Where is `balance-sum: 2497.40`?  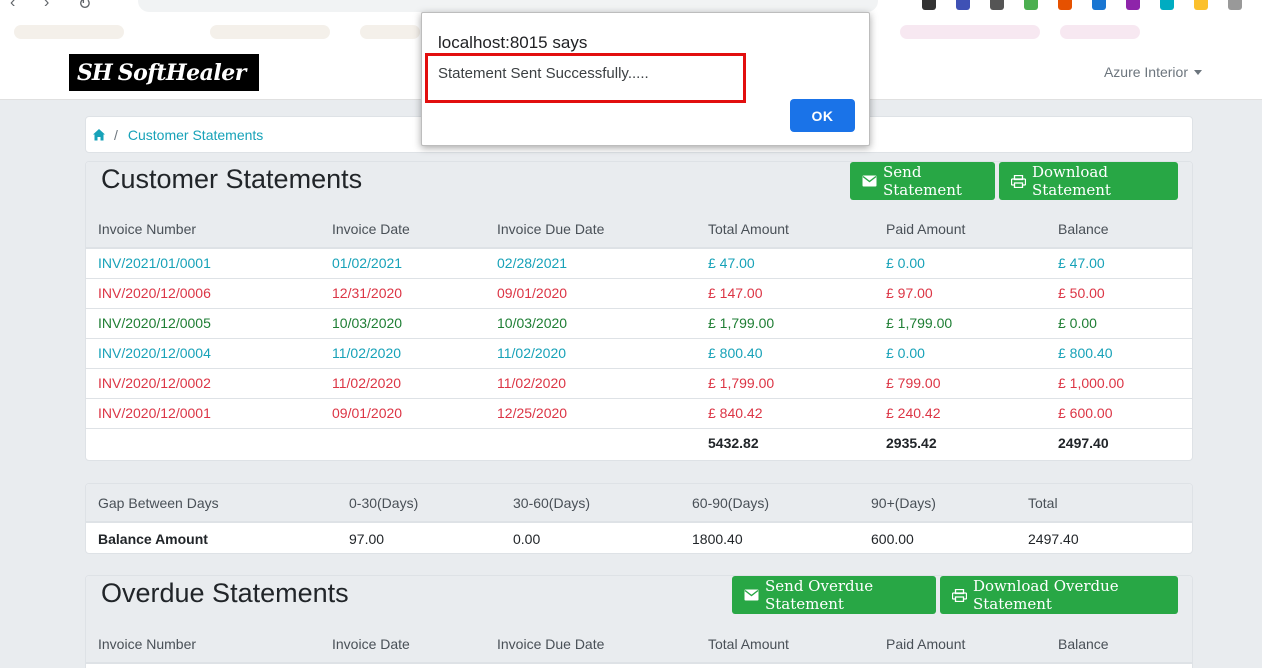 balance-sum: 2497.40 is located at coordinates (1119, 442).